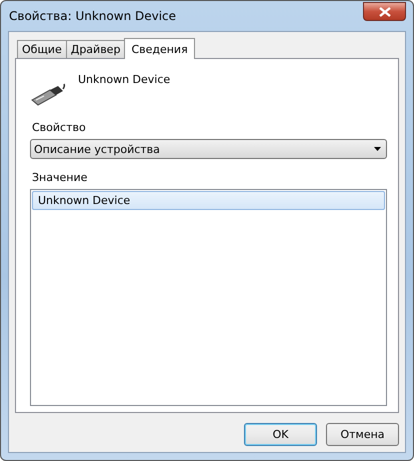 The image size is (414, 461). Describe the element at coordinates (280, 434) in the screenshot. I see `ok-button: OK` at that location.